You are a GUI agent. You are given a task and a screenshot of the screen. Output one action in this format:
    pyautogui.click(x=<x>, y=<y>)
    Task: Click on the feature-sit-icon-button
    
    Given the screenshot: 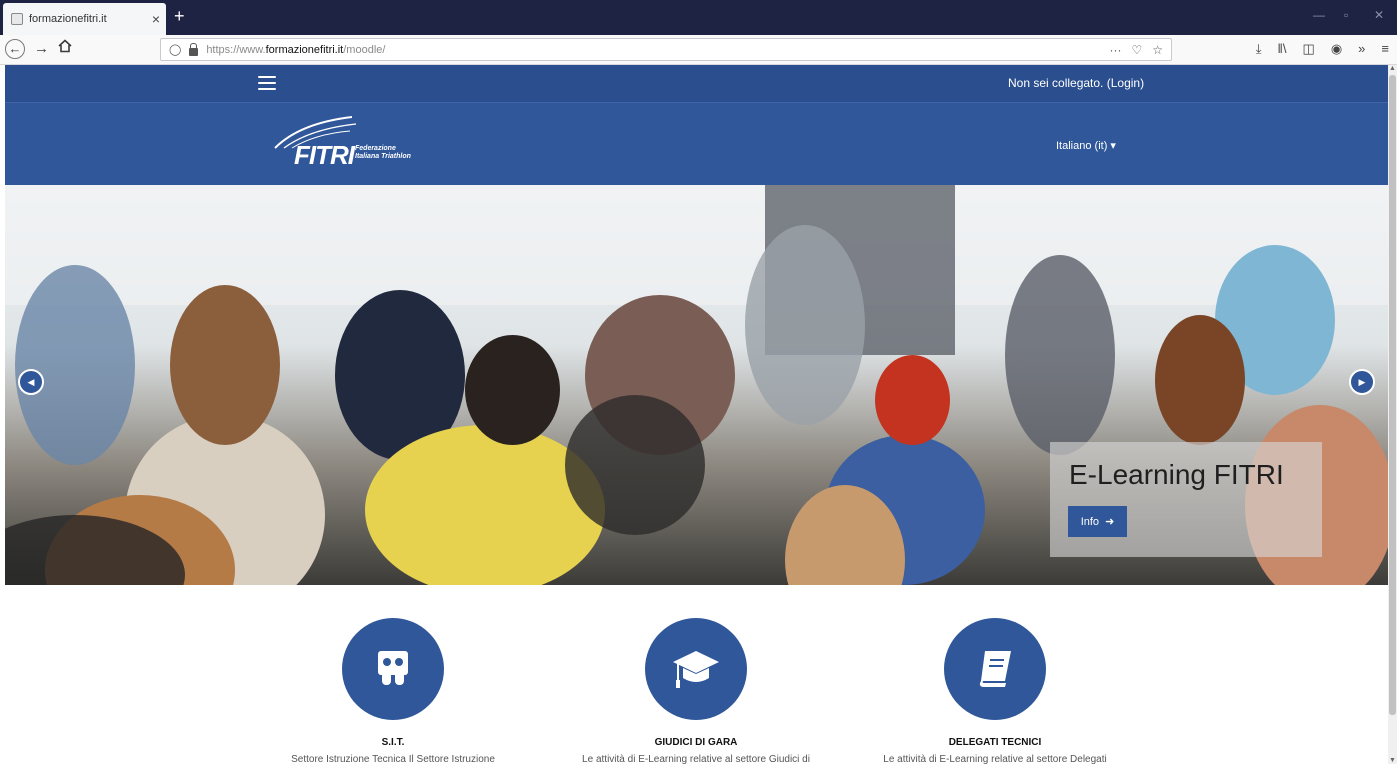 What is the action you would take?
    pyautogui.click(x=393, y=669)
    